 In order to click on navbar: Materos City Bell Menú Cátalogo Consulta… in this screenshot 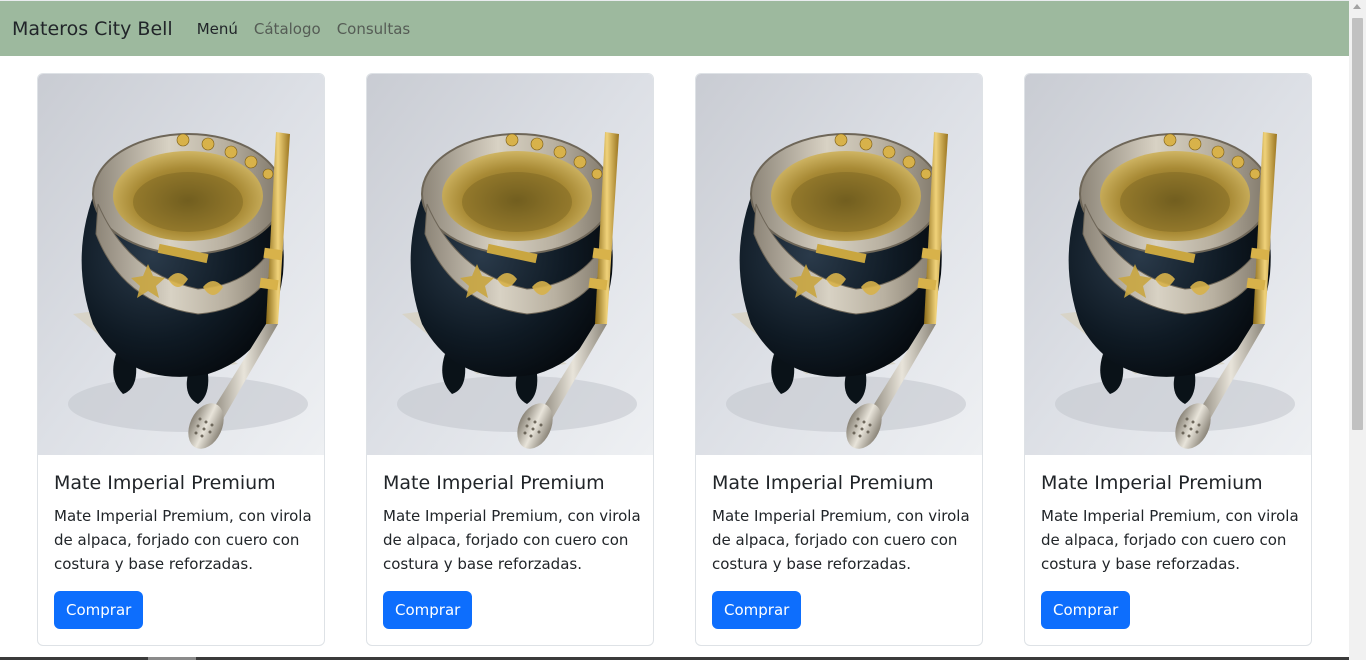, I will do `click(674, 28)`.